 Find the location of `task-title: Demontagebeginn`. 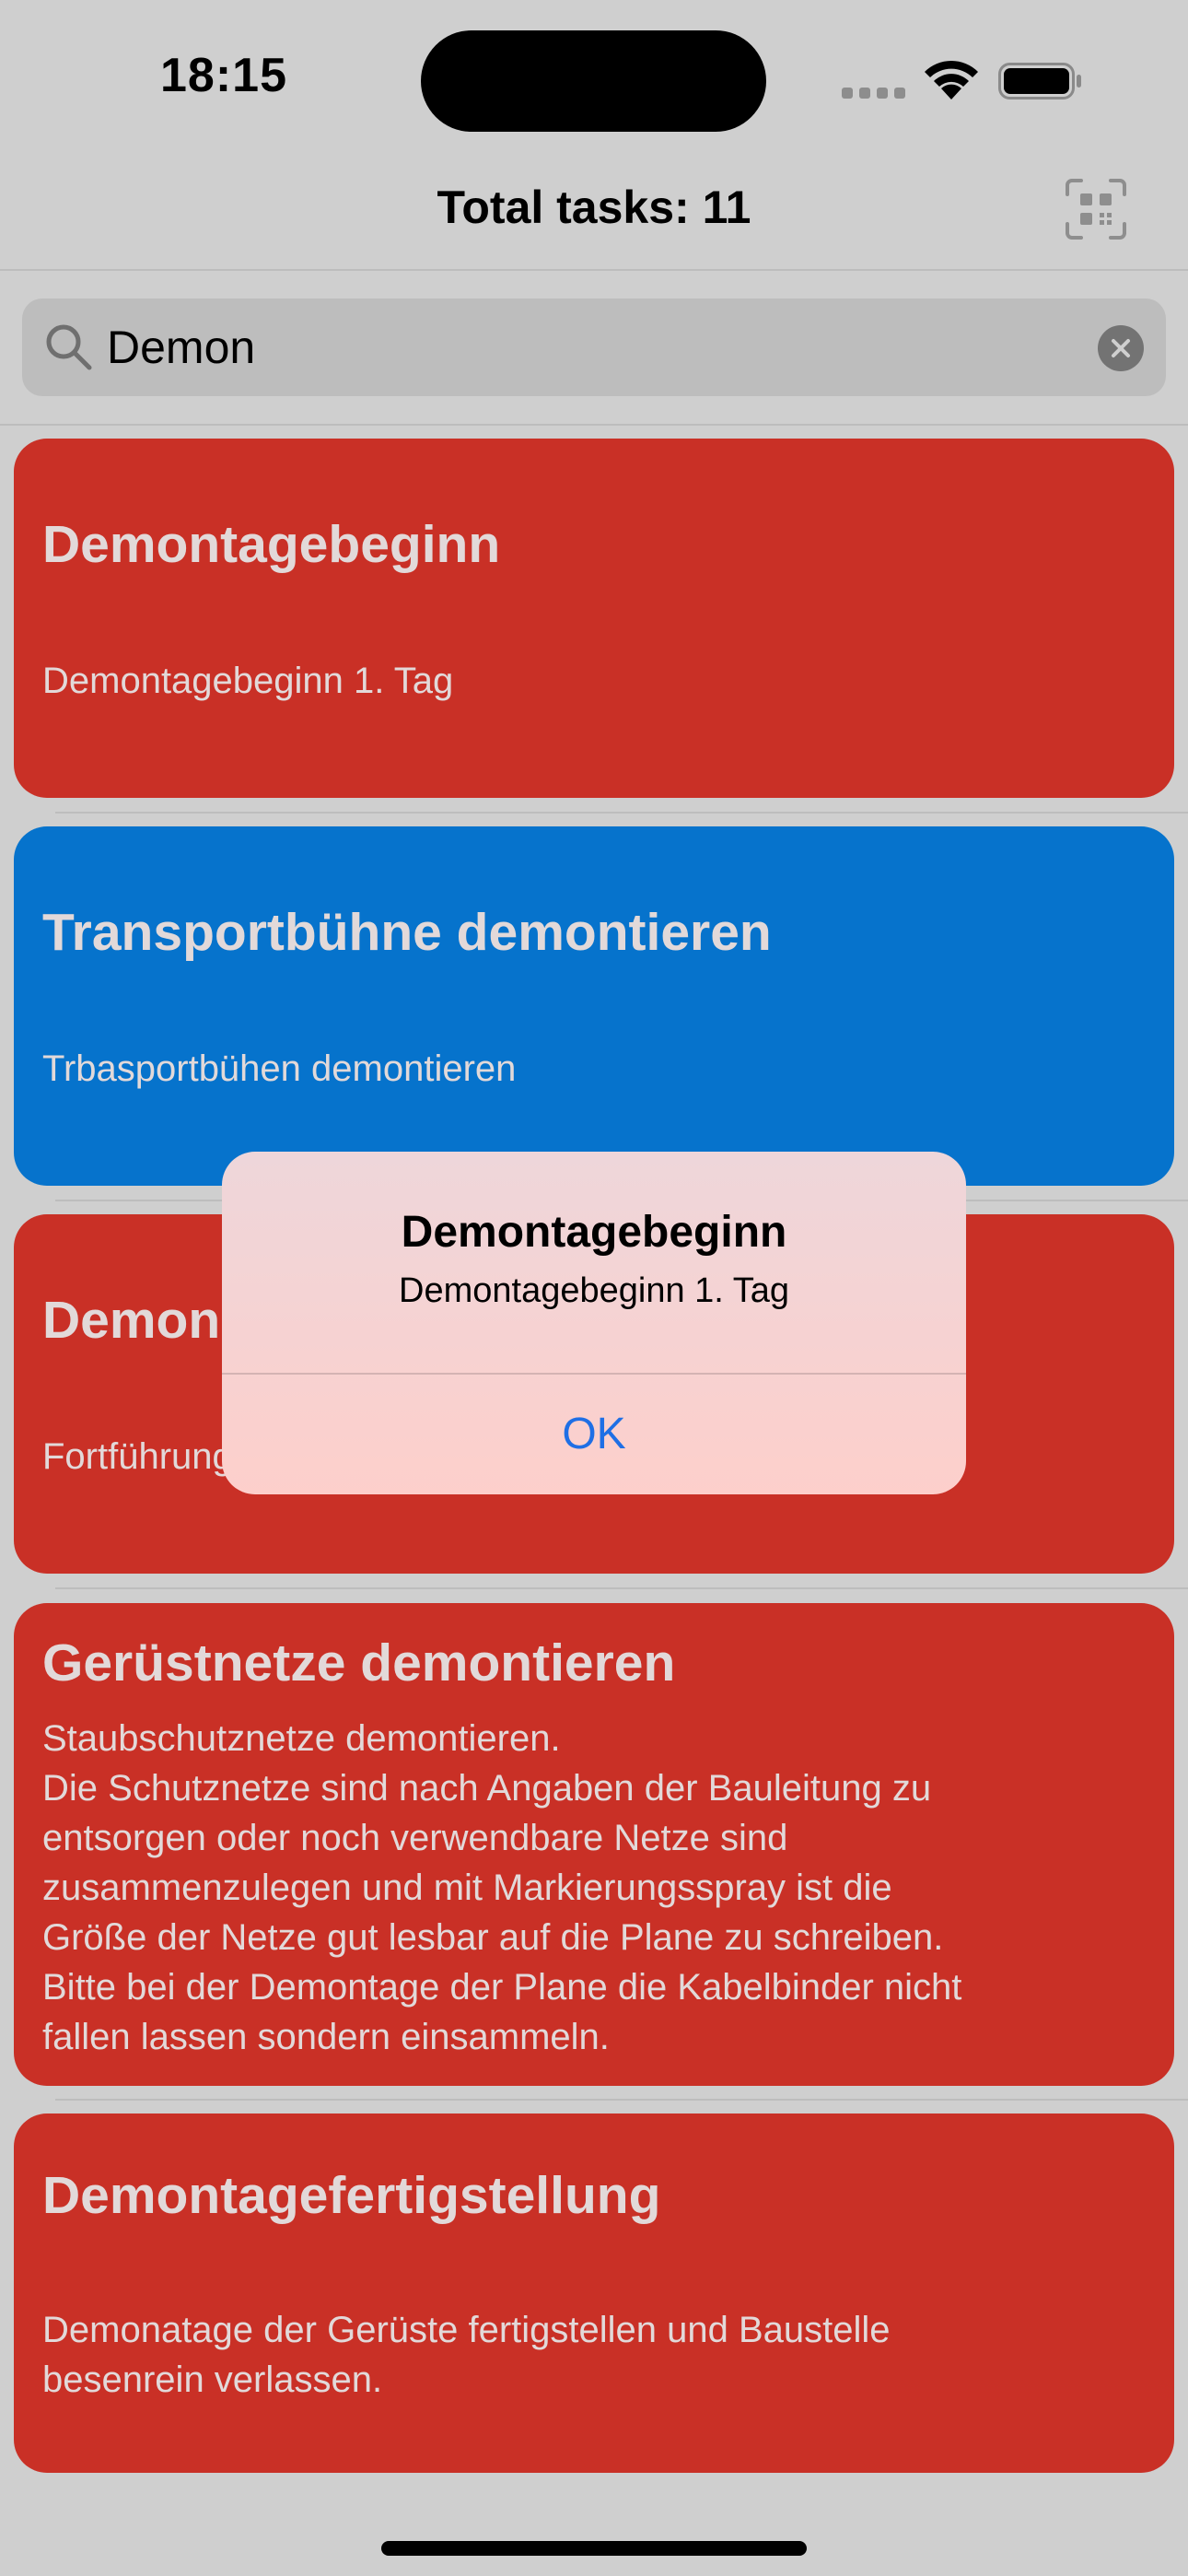

task-title: Demontagebeginn is located at coordinates (271, 544).